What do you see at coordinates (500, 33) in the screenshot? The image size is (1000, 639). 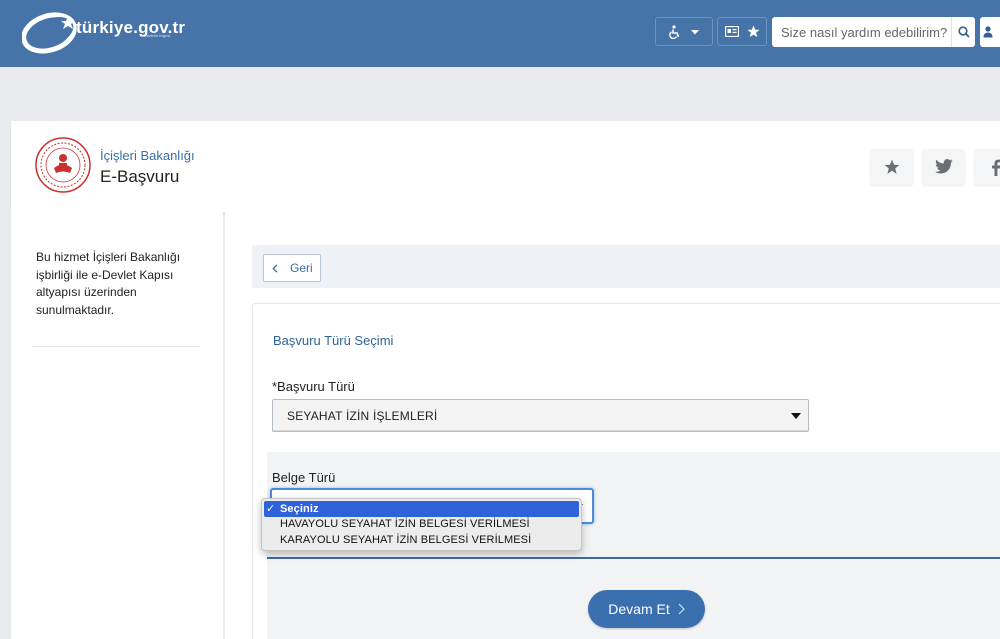 I see `top-navigation-bar: türkiye.gov.tr e-Devletin Kapısı` at bounding box center [500, 33].